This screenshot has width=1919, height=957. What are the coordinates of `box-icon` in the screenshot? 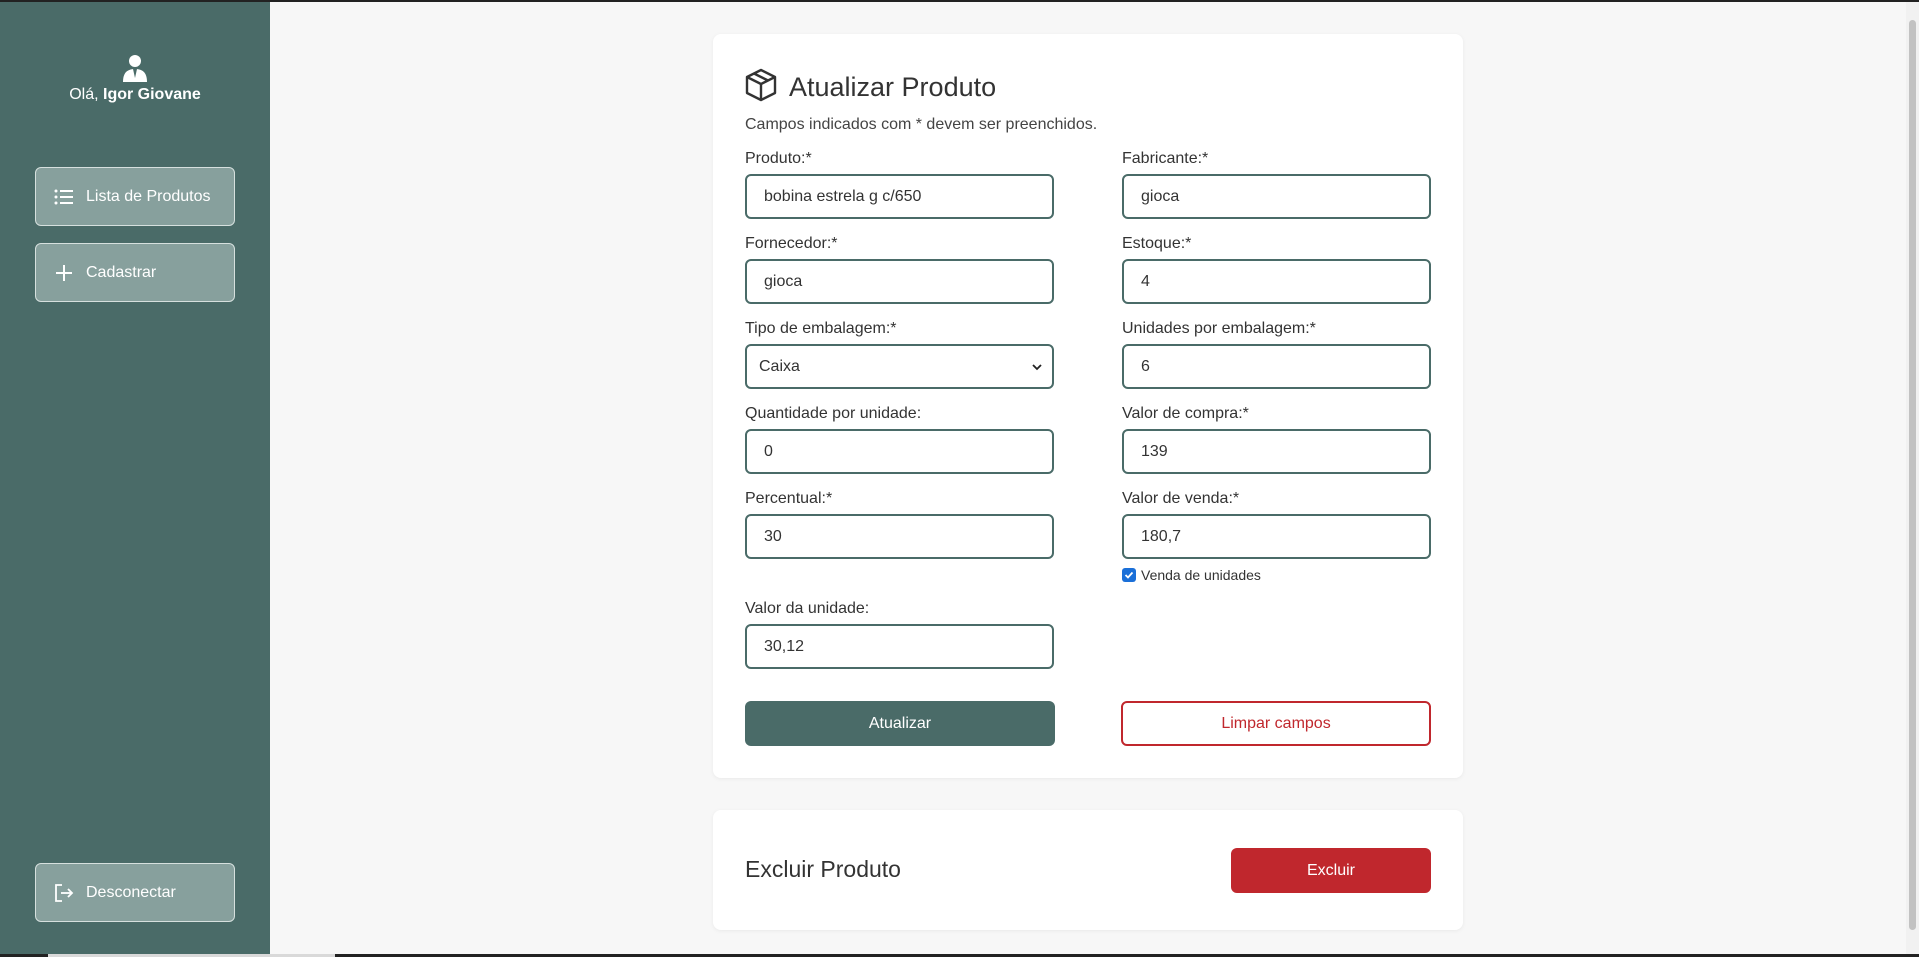 It's located at (767, 87).